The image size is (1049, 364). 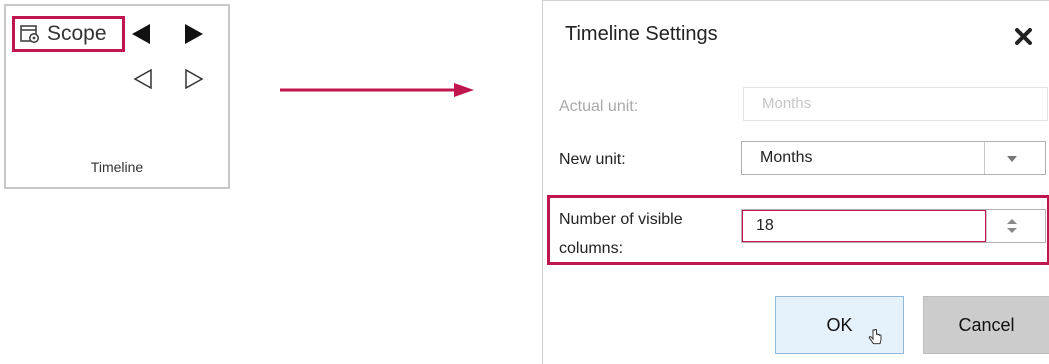 What do you see at coordinates (77, 33) in the screenshot?
I see `scope-label: Scope` at bounding box center [77, 33].